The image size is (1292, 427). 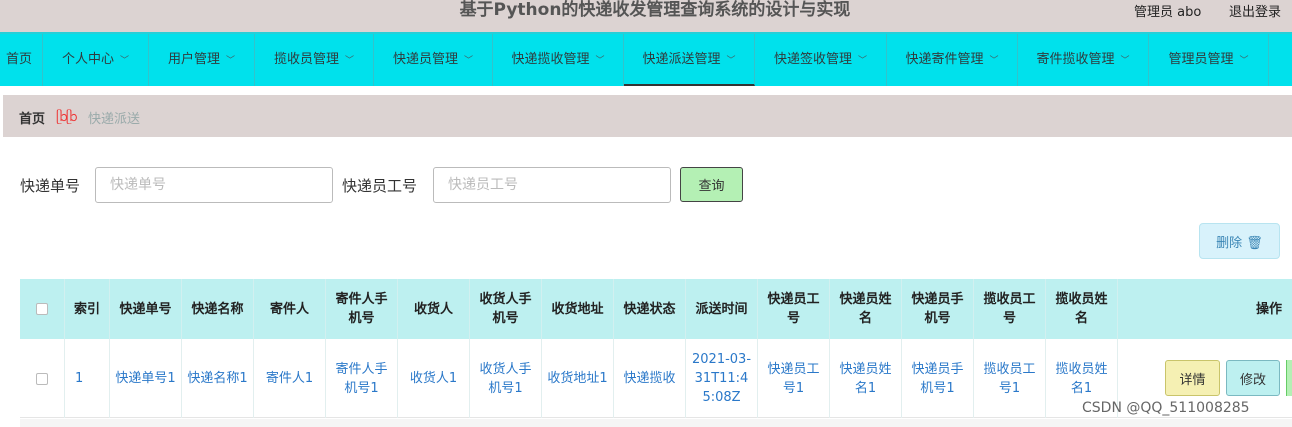 What do you see at coordinates (1289, 378) in the screenshot?
I see `extra-action-button` at bounding box center [1289, 378].